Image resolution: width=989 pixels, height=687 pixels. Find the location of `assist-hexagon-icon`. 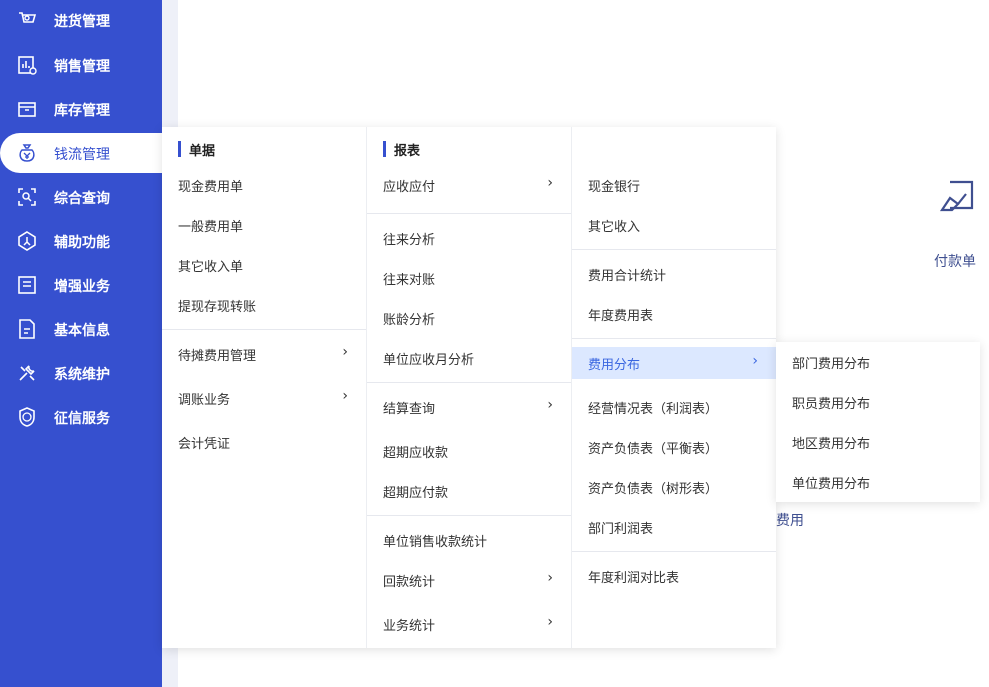

assist-hexagon-icon is located at coordinates (27, 241).